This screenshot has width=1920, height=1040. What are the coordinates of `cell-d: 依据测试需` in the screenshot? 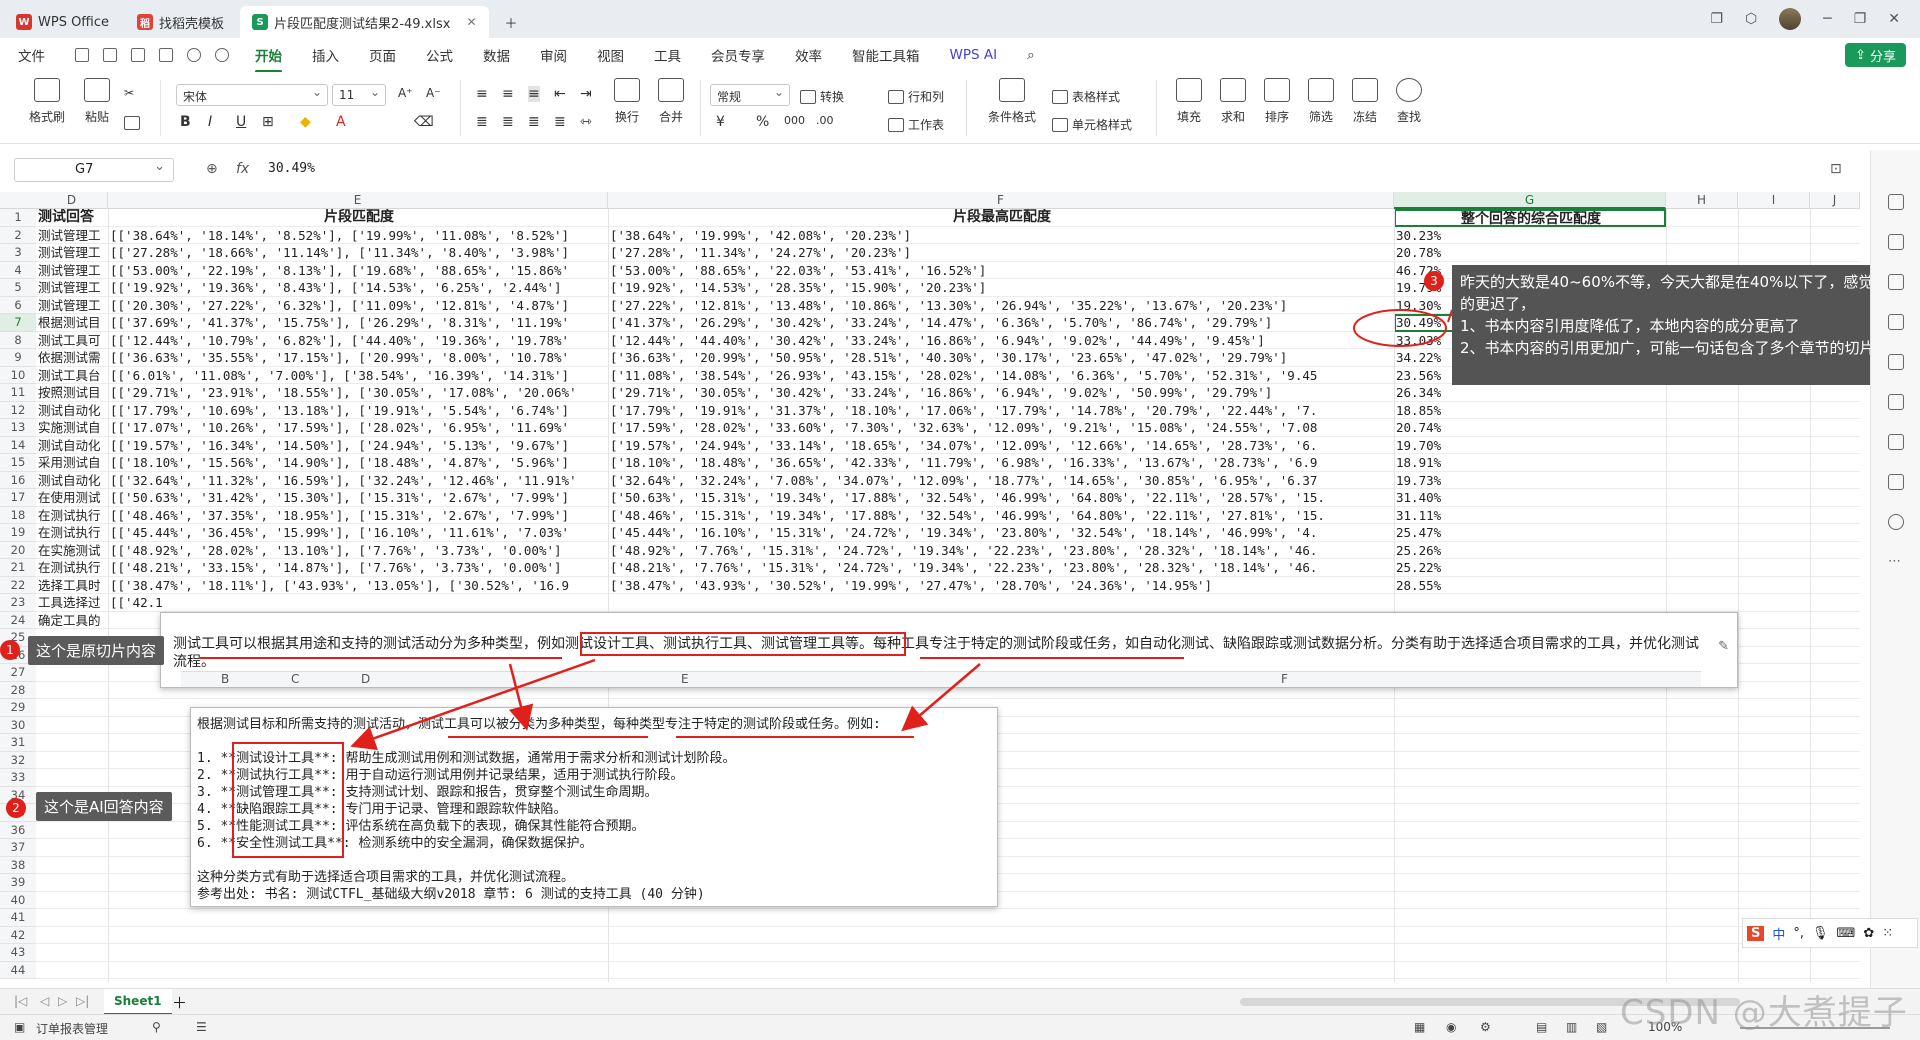 It's located at (72, 358).